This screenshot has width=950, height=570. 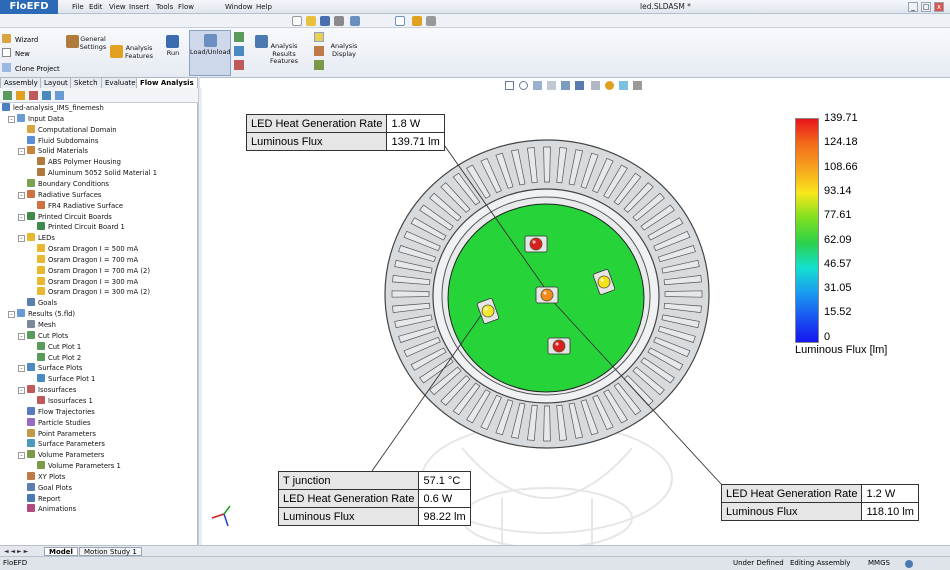 I want to click on status-units: MMGS, so click(x=879, y=563).